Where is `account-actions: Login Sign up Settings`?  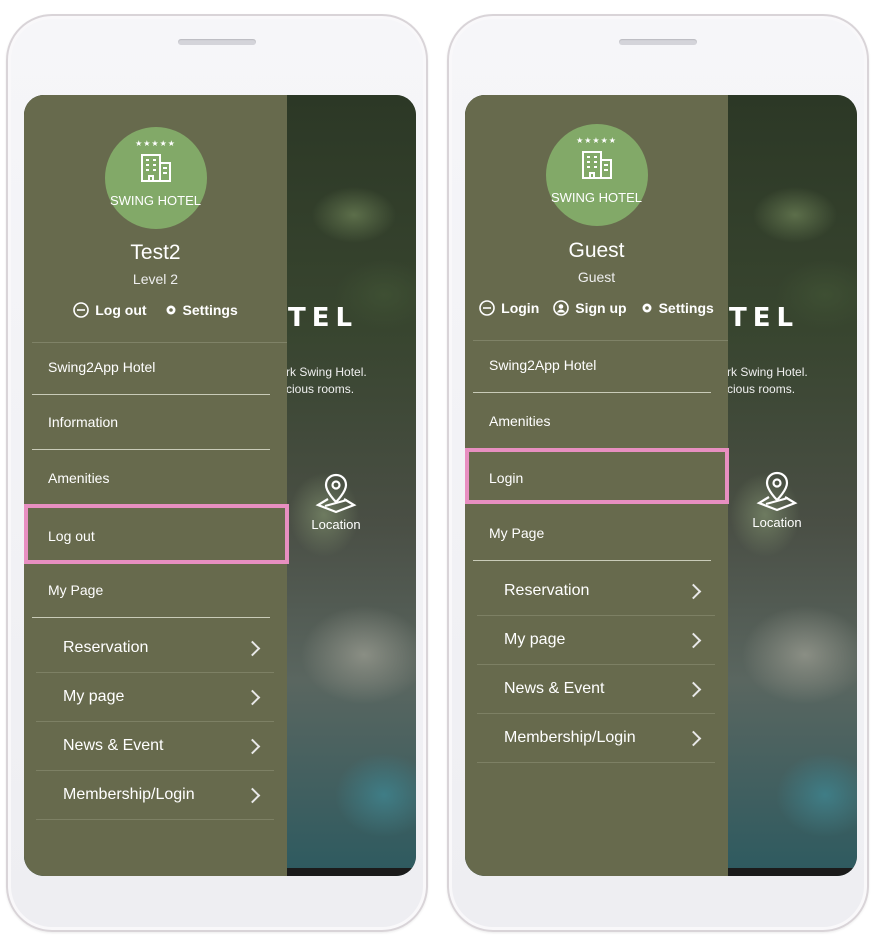
account-actions: Login Sign up Settings is located at coordinates (596, 308).